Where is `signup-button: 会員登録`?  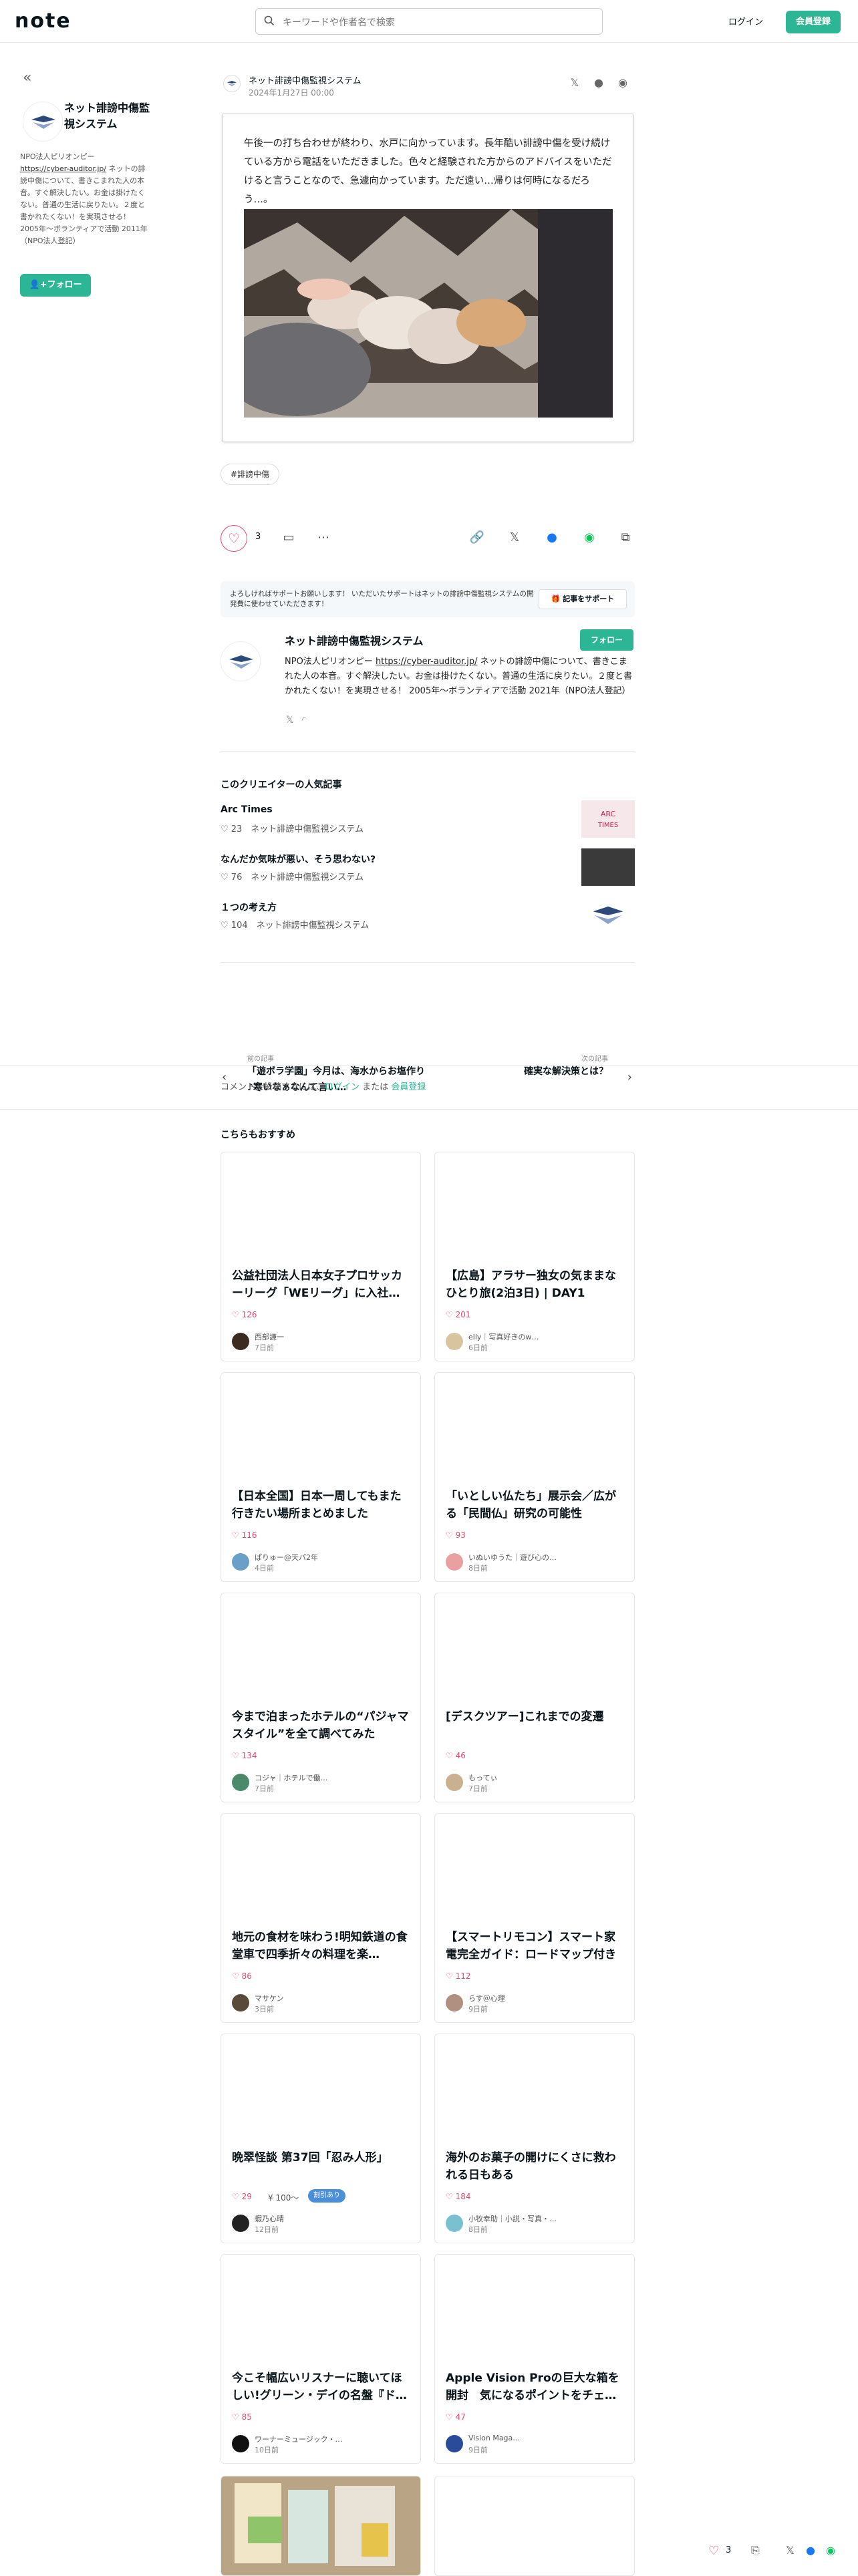
signup-button: 会員登録 is located at coordinates (813, 22).